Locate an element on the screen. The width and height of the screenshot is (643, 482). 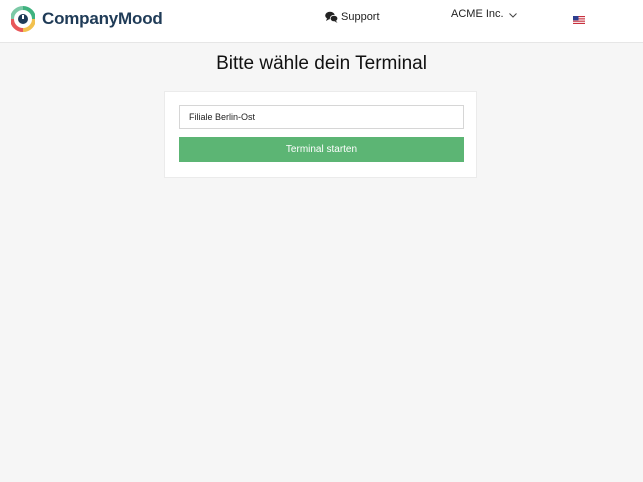
company-dropdown: ACME Inc. is located at coordinates (484, 14).